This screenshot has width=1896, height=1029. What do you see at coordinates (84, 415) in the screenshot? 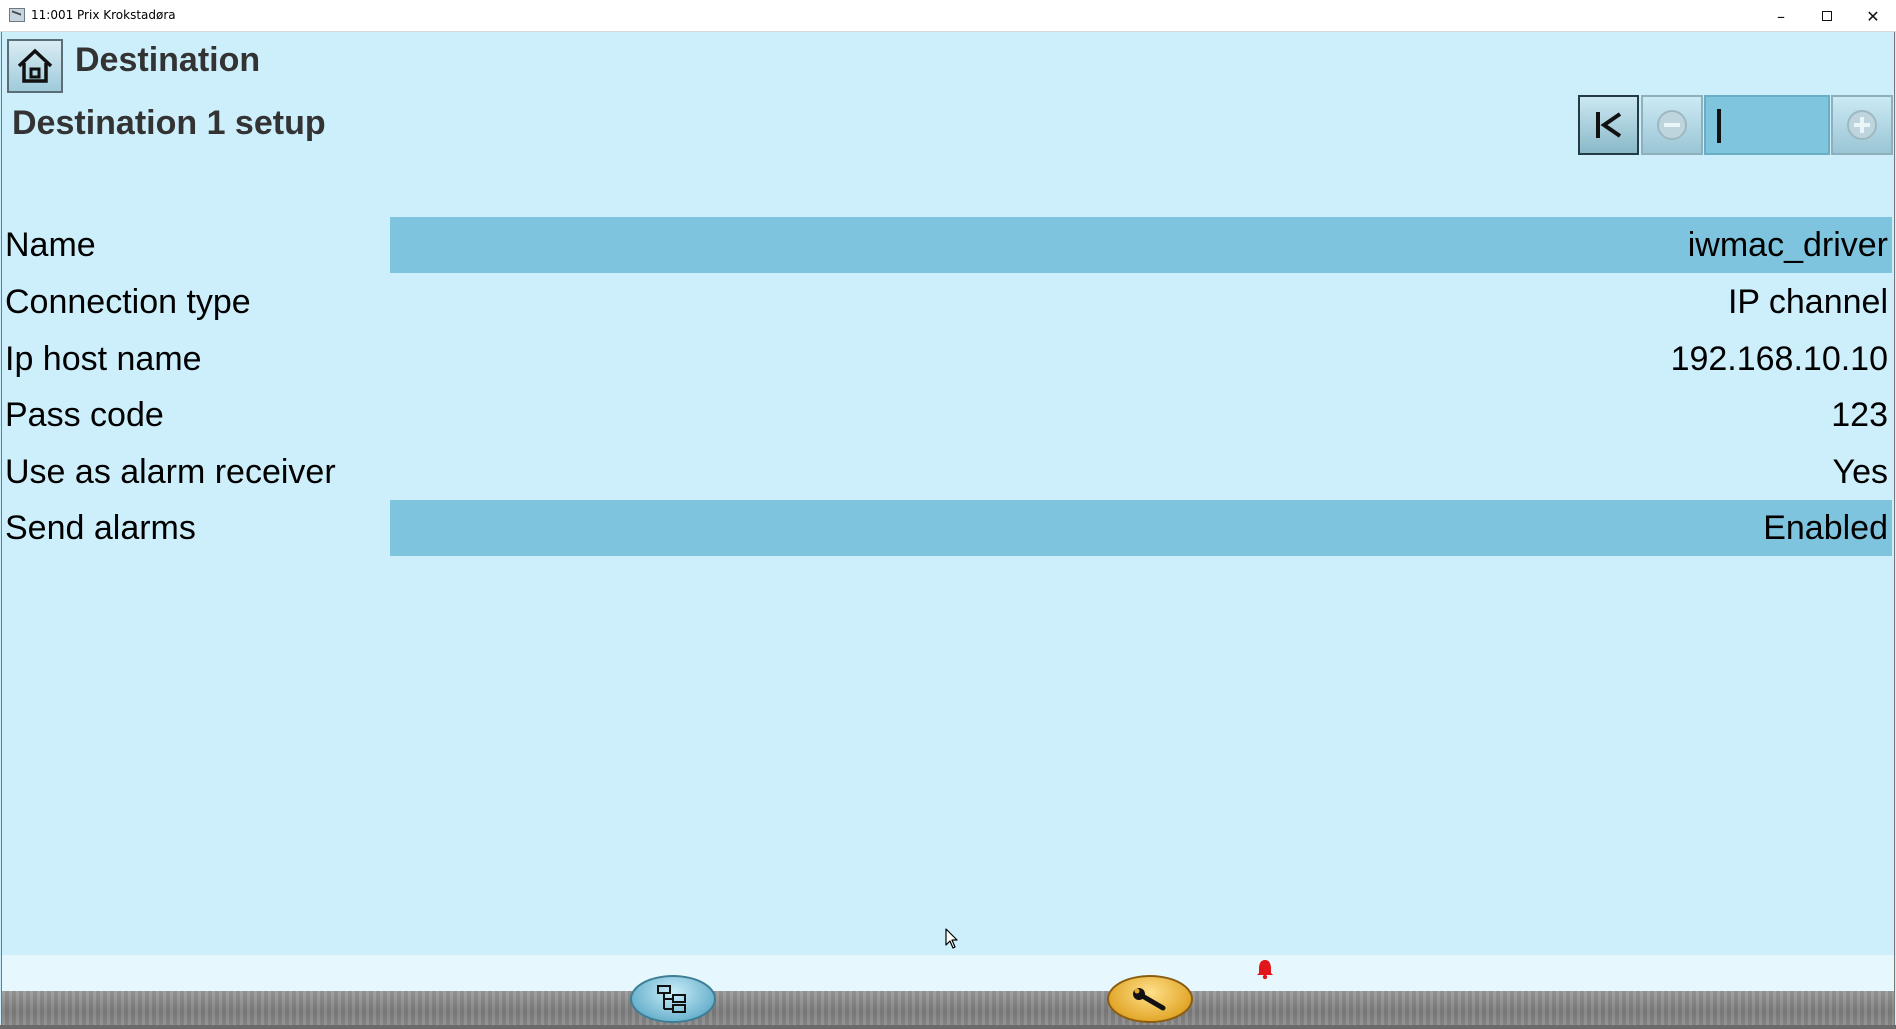
I see `setting-label: Pass code` at bounding box center [84, 415].